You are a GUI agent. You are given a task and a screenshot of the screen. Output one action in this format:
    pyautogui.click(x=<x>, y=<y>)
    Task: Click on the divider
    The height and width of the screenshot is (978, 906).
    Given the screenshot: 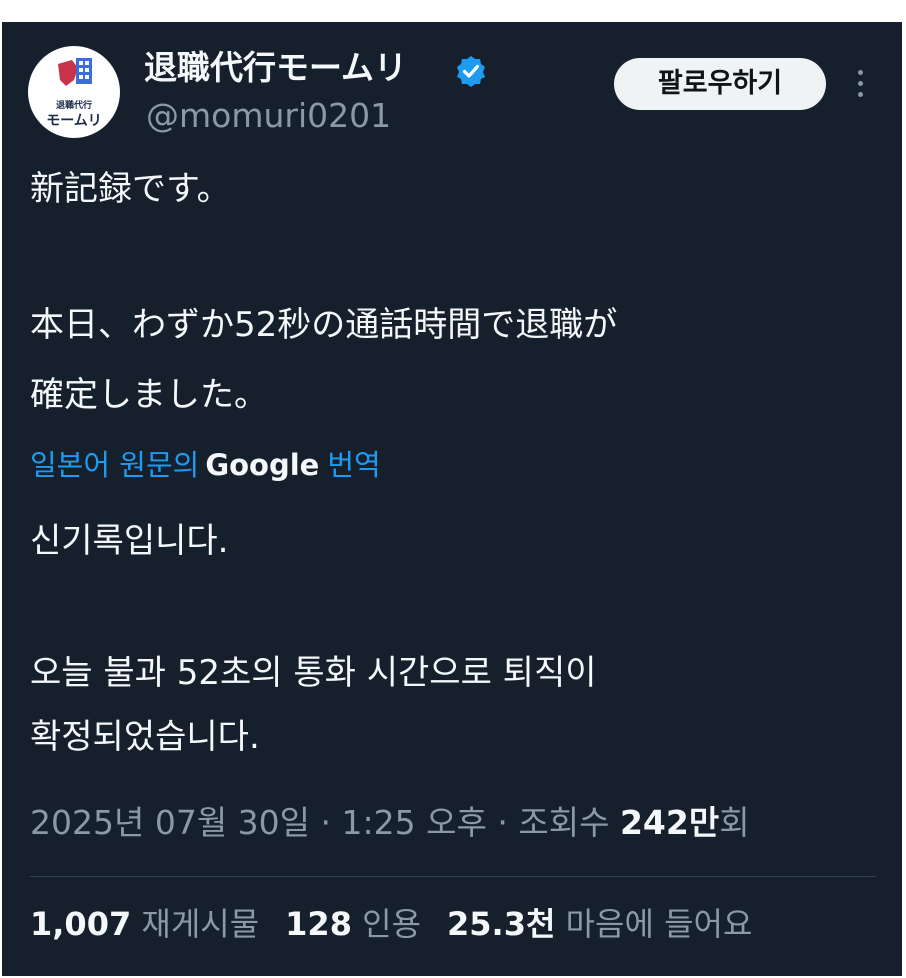 What is the action you would take?
    pyautogui.click(x=453, y=876)
    